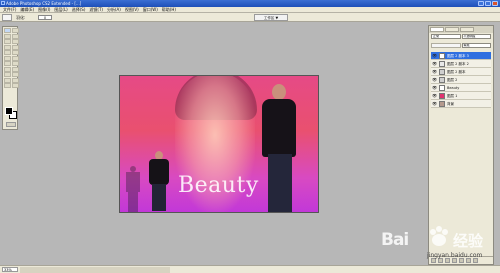 Image resolution: width=500 pixels, height=273 pixels. I want to click on man-small-figure, so click(159, 181).